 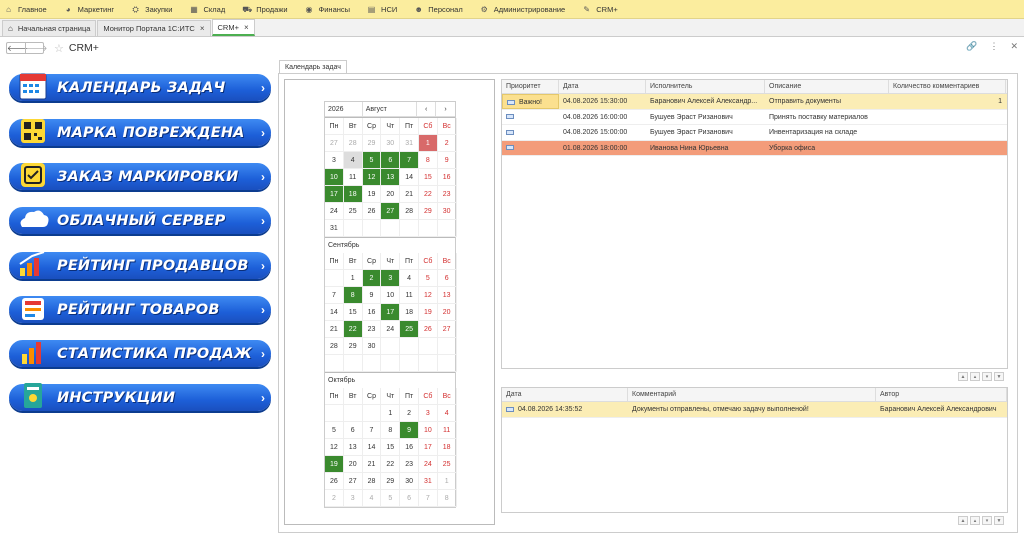 I want to click on calendar-day: 17, so click(x=334, y=194).